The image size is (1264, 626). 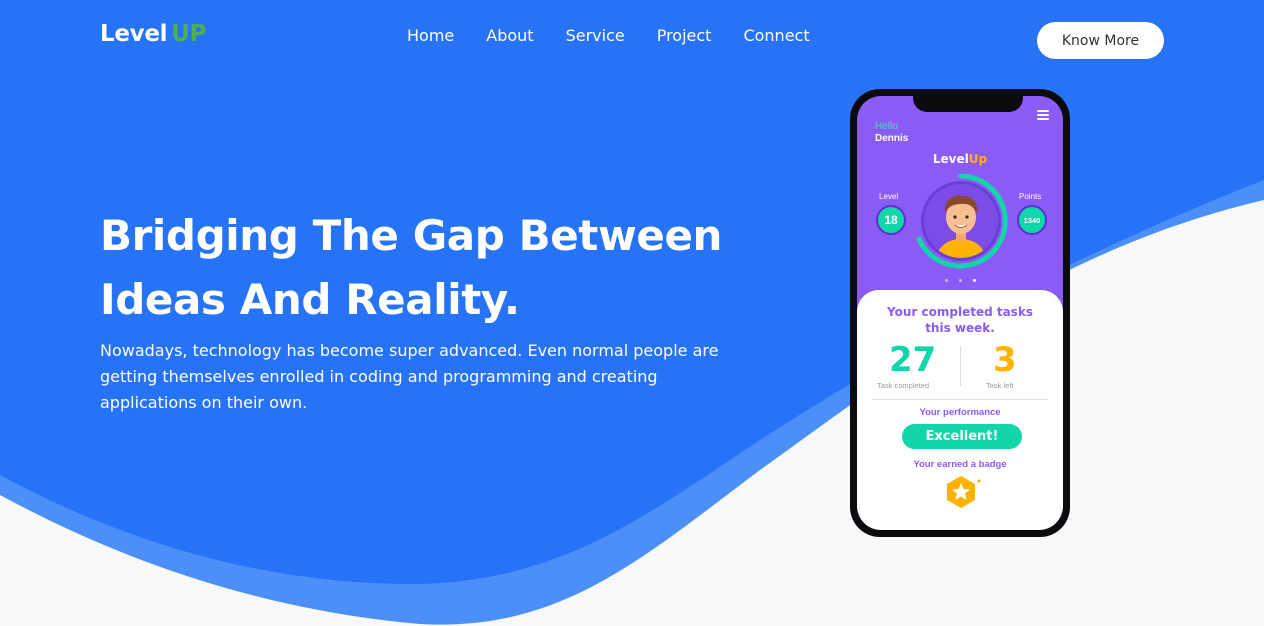 What do you see at coordinates (950, 159) in the screenshot?
I see `app-logo-main: Level` at bounding box center [950, 159].